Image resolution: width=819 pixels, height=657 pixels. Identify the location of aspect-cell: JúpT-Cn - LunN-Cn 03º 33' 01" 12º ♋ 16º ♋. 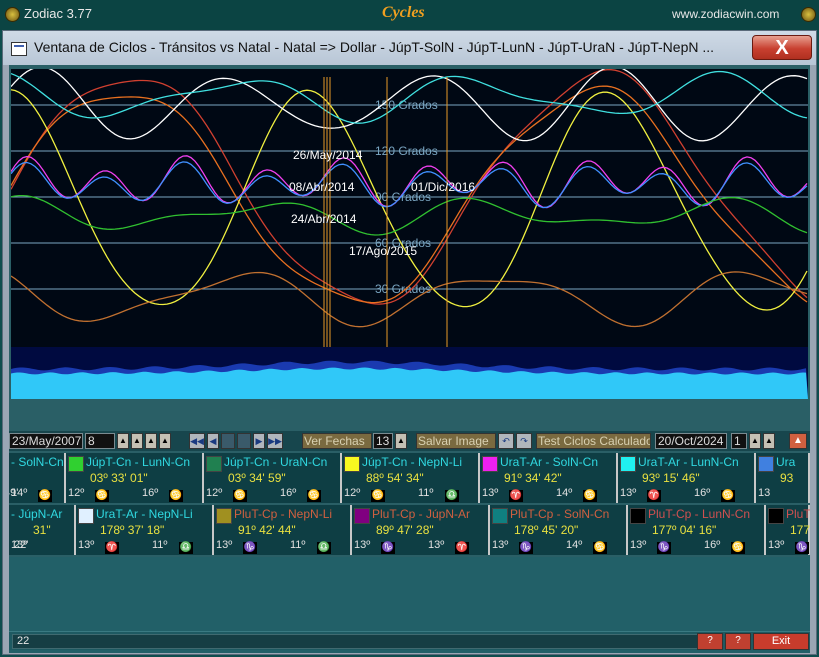
(135, 478).